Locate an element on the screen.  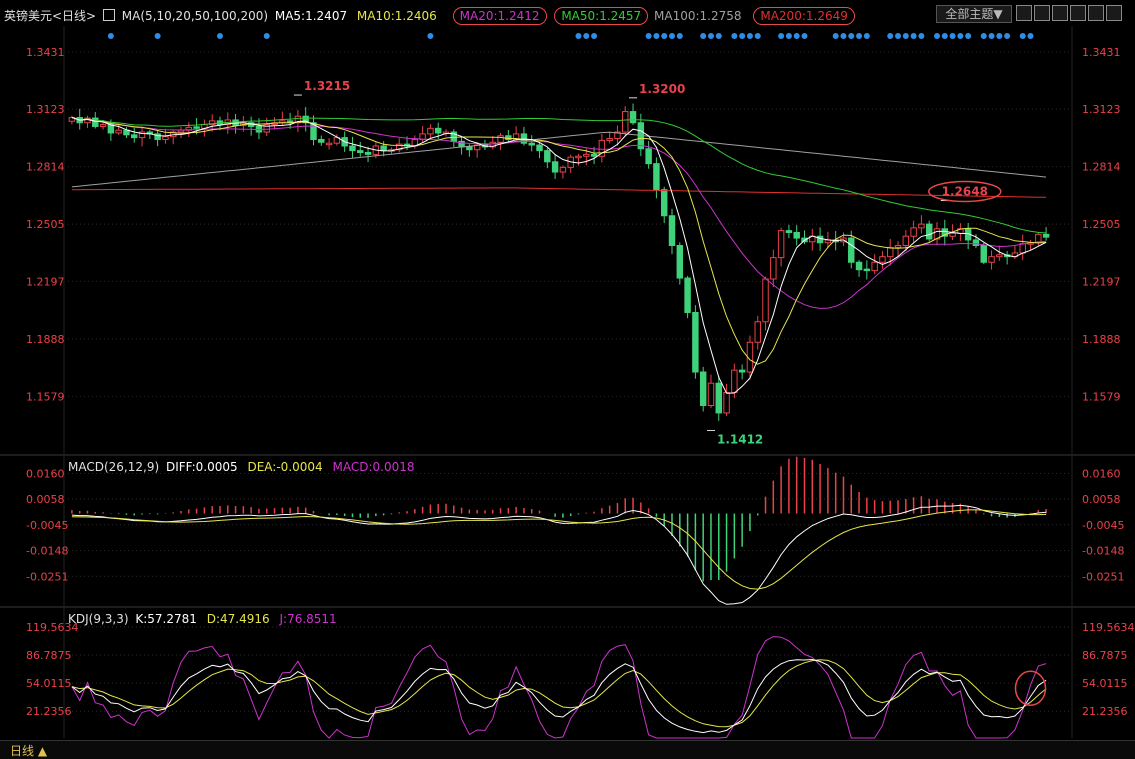
macd-tick-left: 0.0160 is located at coordinates (45, 474).